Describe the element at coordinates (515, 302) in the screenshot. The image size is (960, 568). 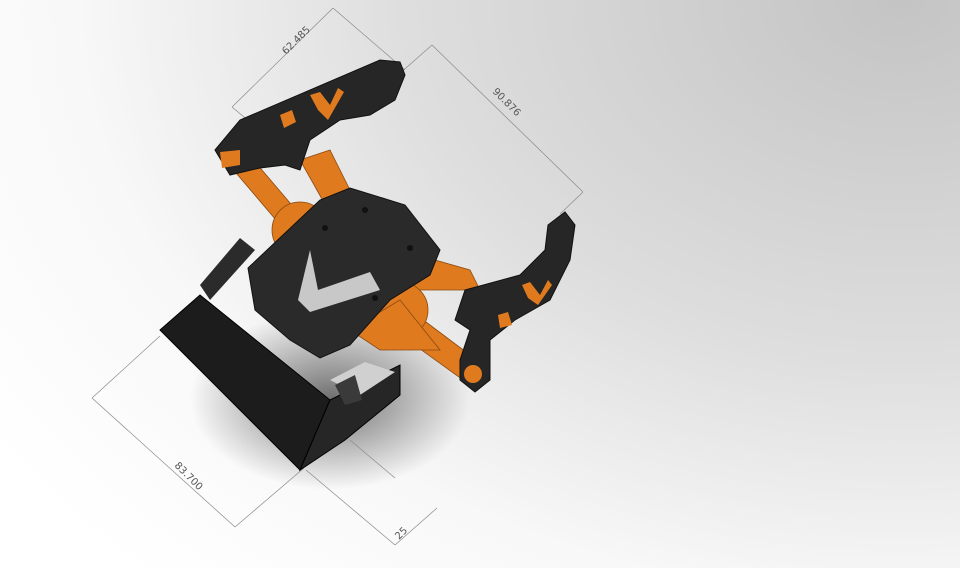
I see `right-jaw` at that location.